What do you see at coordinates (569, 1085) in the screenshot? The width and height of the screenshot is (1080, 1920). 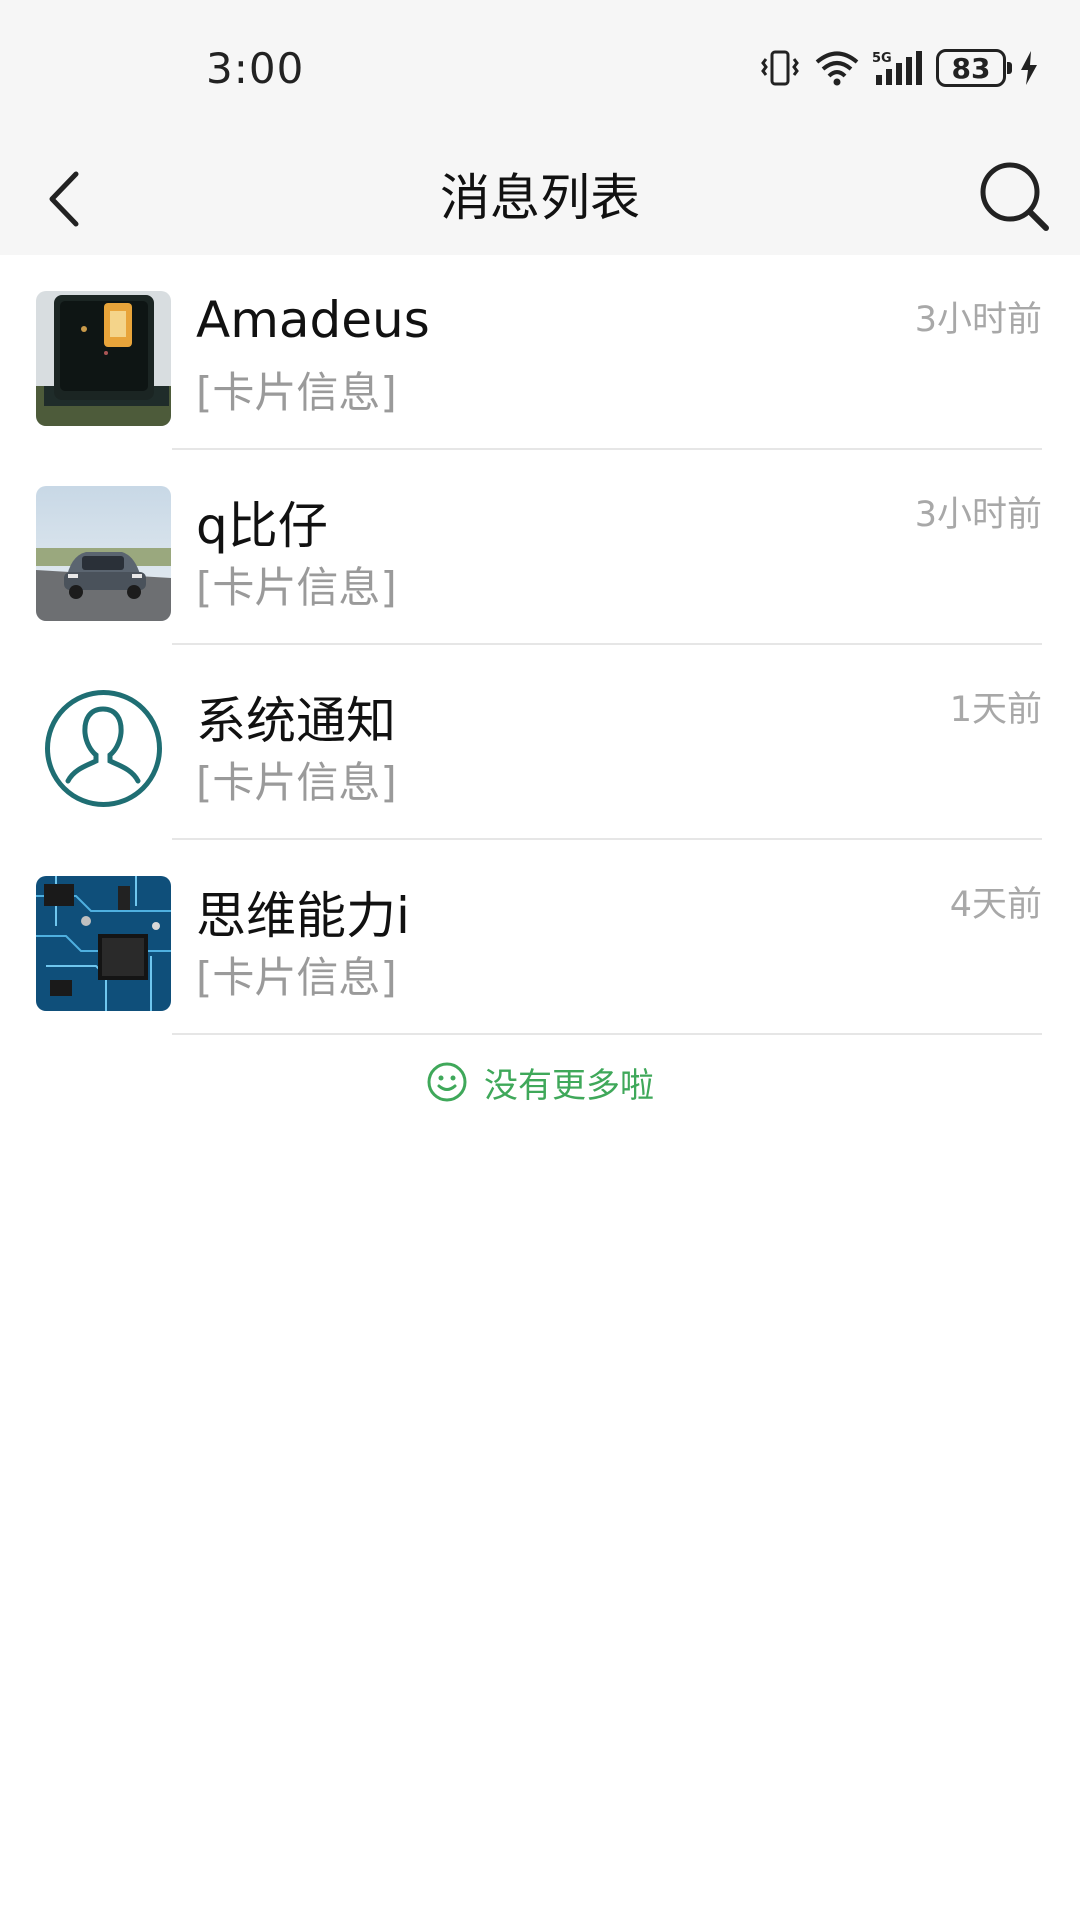 I see `no-more-text: 没有更多啦` at bounding box center [569, 1085].